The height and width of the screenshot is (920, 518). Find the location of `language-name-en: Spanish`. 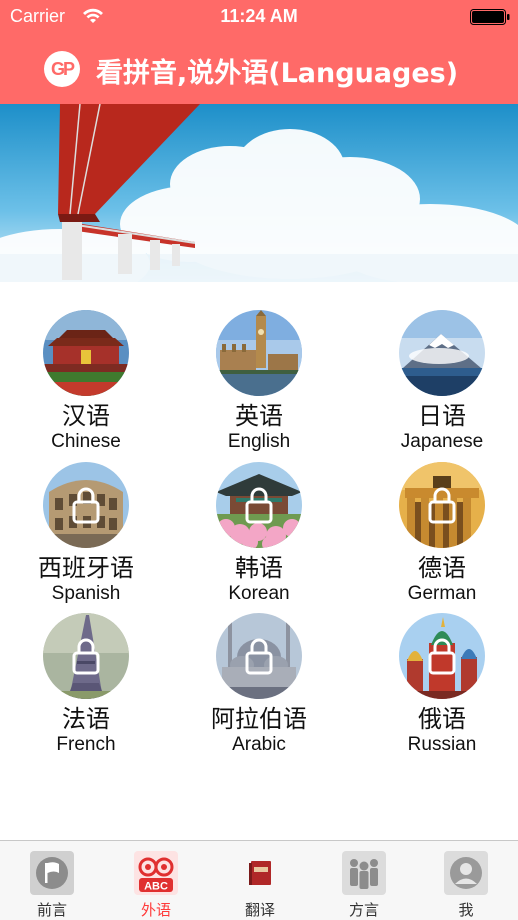

language-name-en: Spanish is located at coordinates (86, 593).